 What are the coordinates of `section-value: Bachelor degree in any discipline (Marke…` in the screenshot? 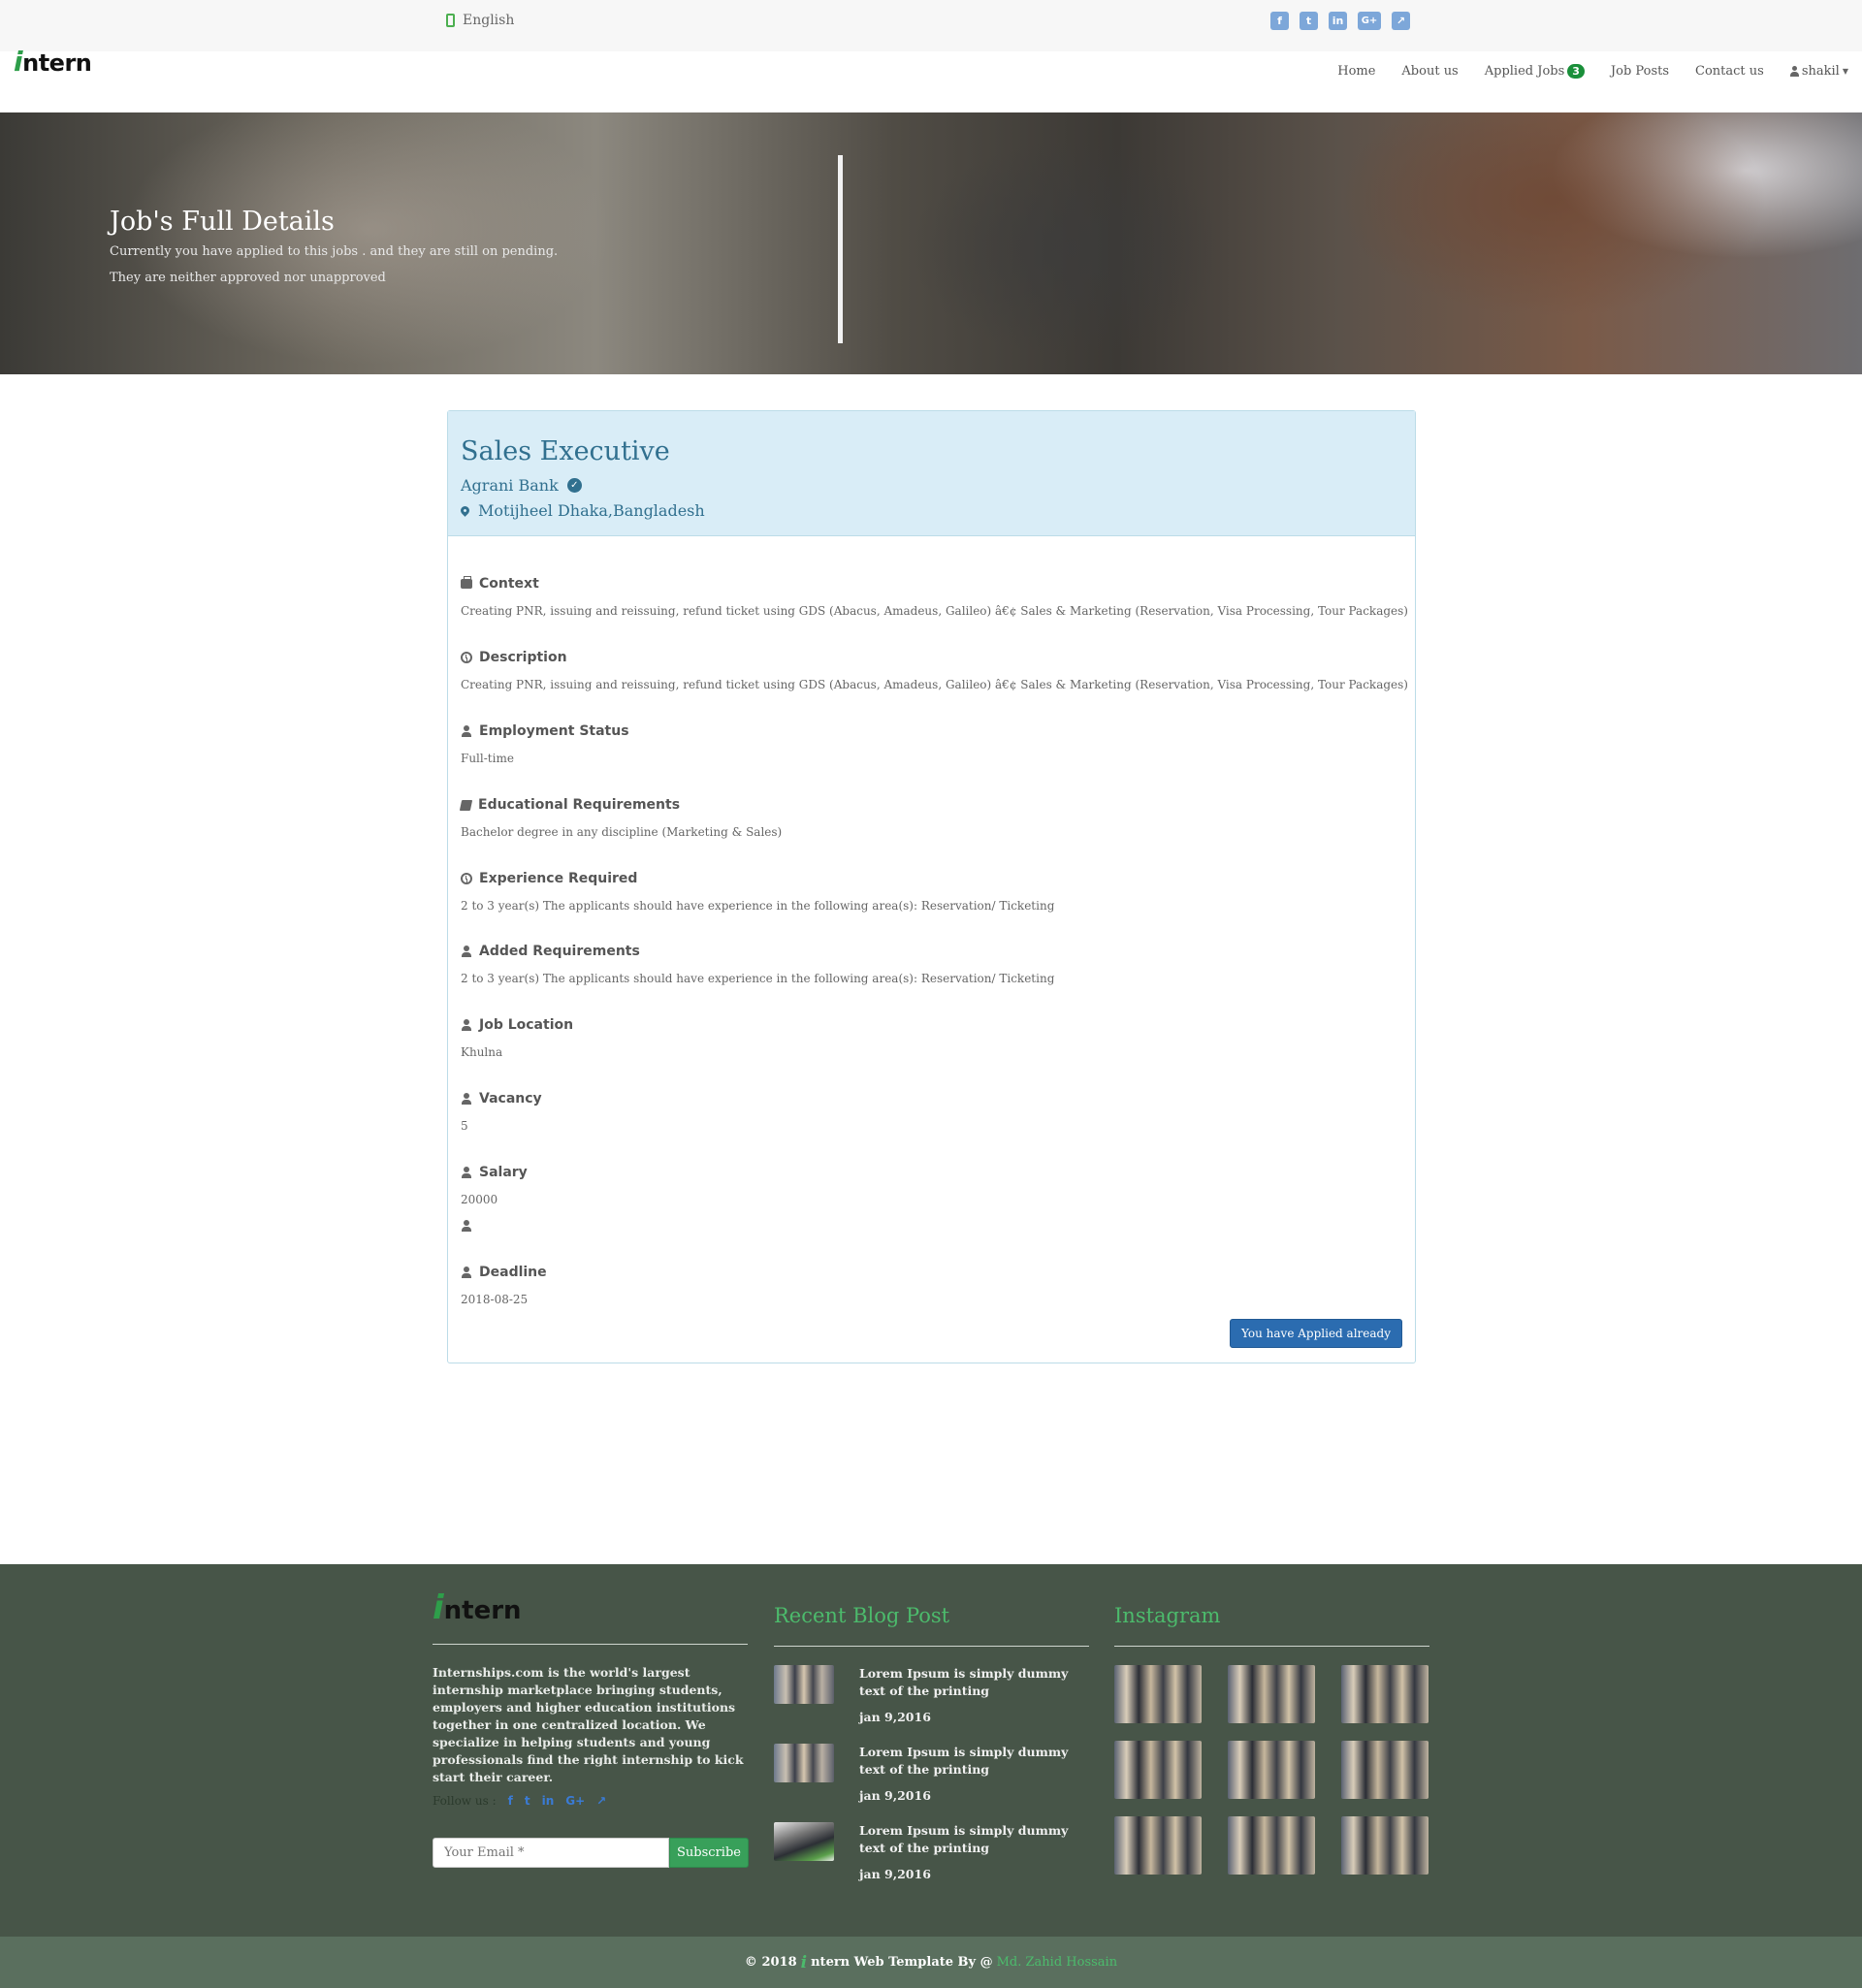 It's located at (622, 832).